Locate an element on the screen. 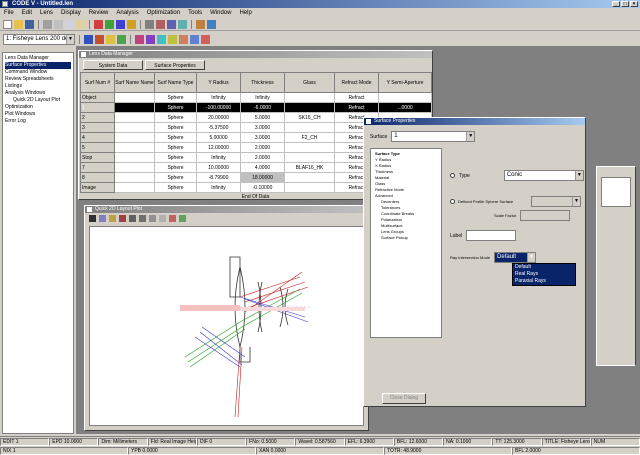 The width and height of the screenshot is (640, 455). row-header-cell: 5 is located at coordinates (97, 147).